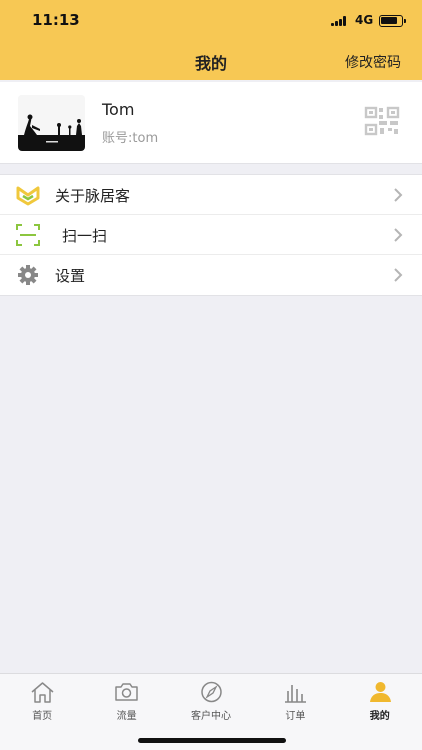 The image size is (422, 750). I want to click on tab-label: 首页, so click(42, 716).